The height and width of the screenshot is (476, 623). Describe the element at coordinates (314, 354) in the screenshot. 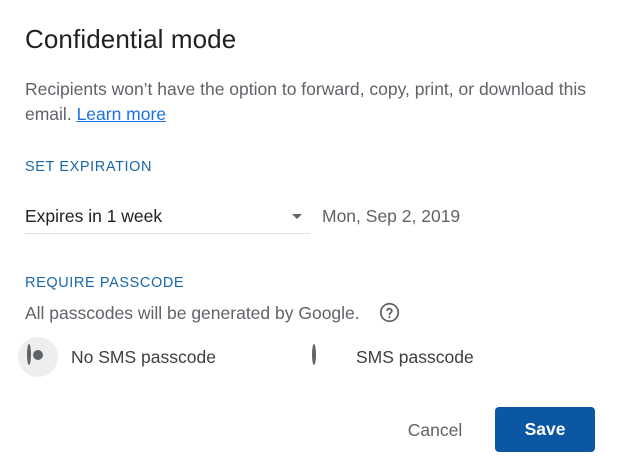

I see `radio-button-unchecked` at that location.